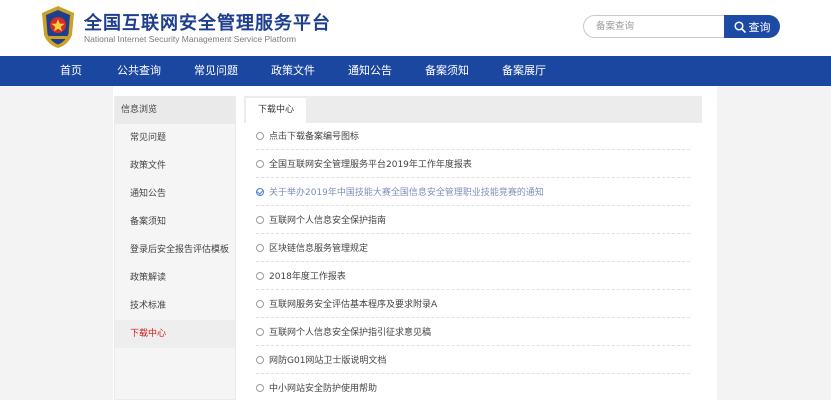 The width and height of the screenshot is (831, 400). Describe the element at coordinates (473, 304) in the screenshot. I see `document-item: 互联网服务安全评估基本程序及要求附录A` at that location.